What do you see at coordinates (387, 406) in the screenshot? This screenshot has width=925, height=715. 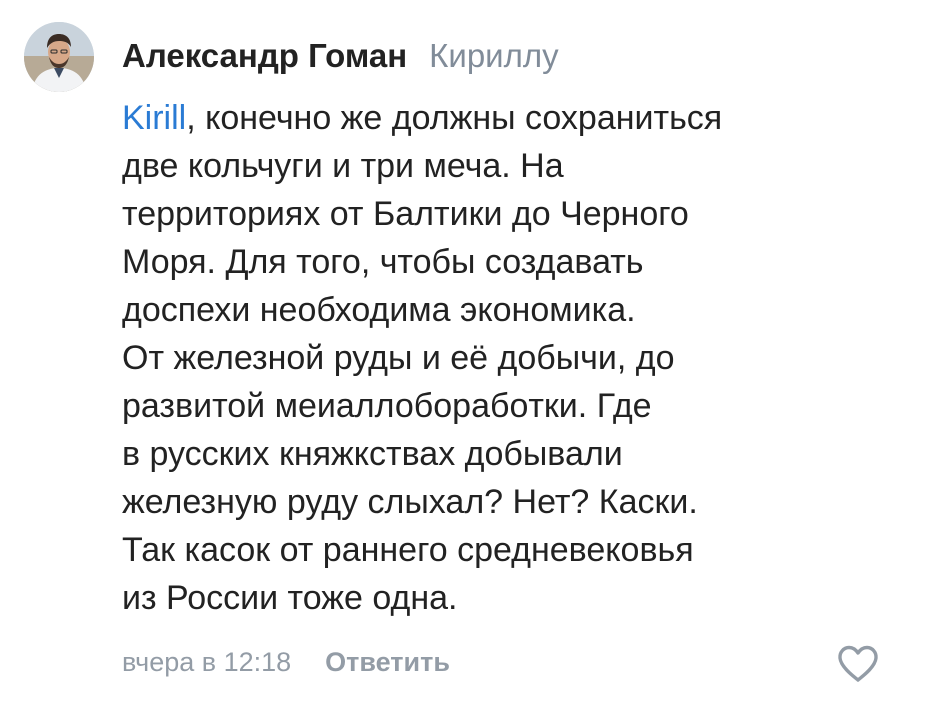 I see `comment-text-line: развитой меиаллоборабoтки. Где` at bounding box center [387, 406].